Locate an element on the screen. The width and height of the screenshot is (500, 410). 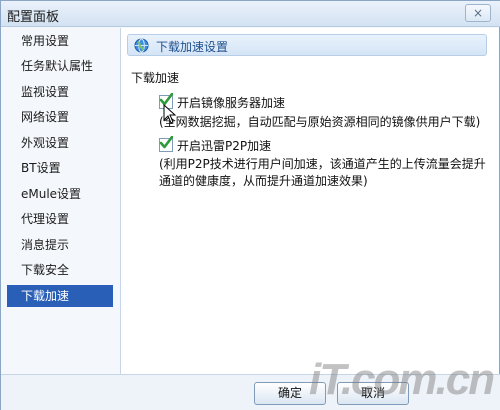
sidebar-item-label: 网络设置 is located at coordinates (45, 117).